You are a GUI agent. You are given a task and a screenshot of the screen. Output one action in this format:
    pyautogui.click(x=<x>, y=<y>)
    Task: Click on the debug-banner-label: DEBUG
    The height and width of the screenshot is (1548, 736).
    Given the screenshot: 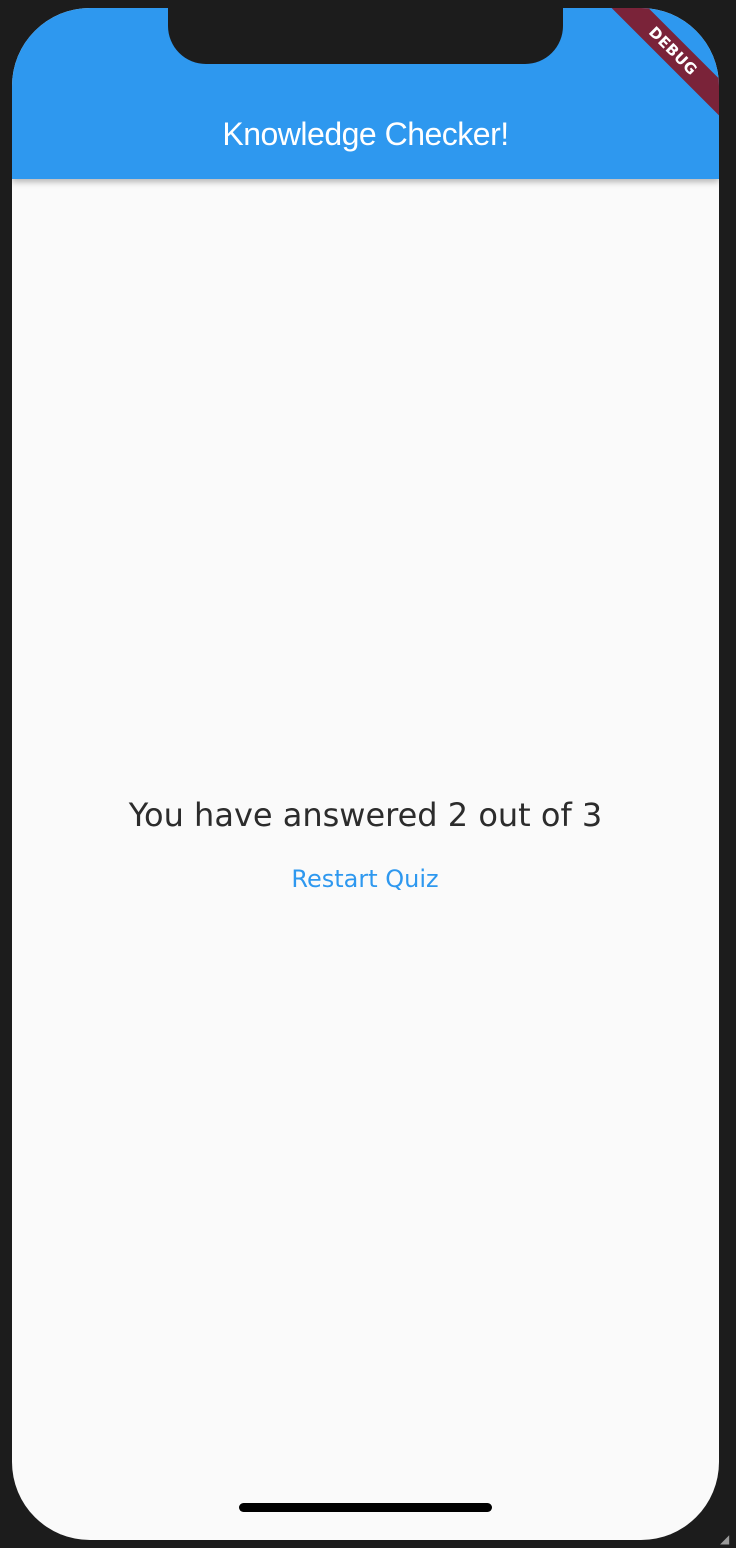 What is the action you would take?
    pyautogui.click(x=659, y=66)
    